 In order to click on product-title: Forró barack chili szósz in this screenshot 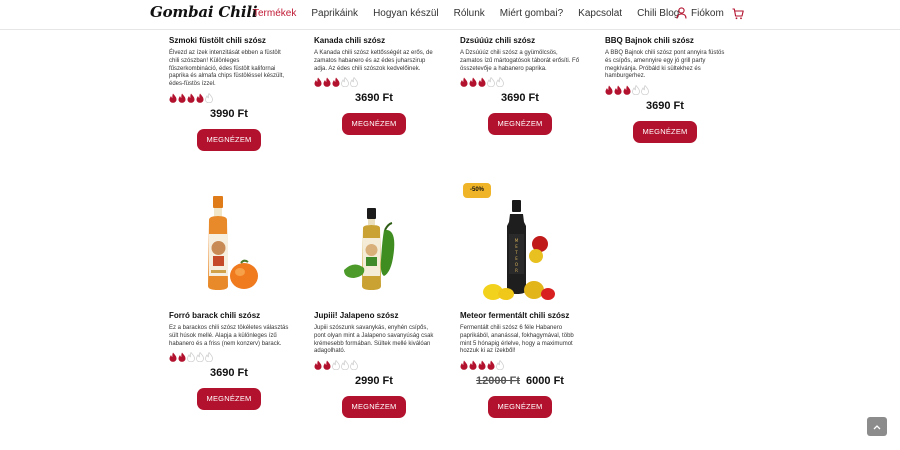, I will do `click(229, 315)`.